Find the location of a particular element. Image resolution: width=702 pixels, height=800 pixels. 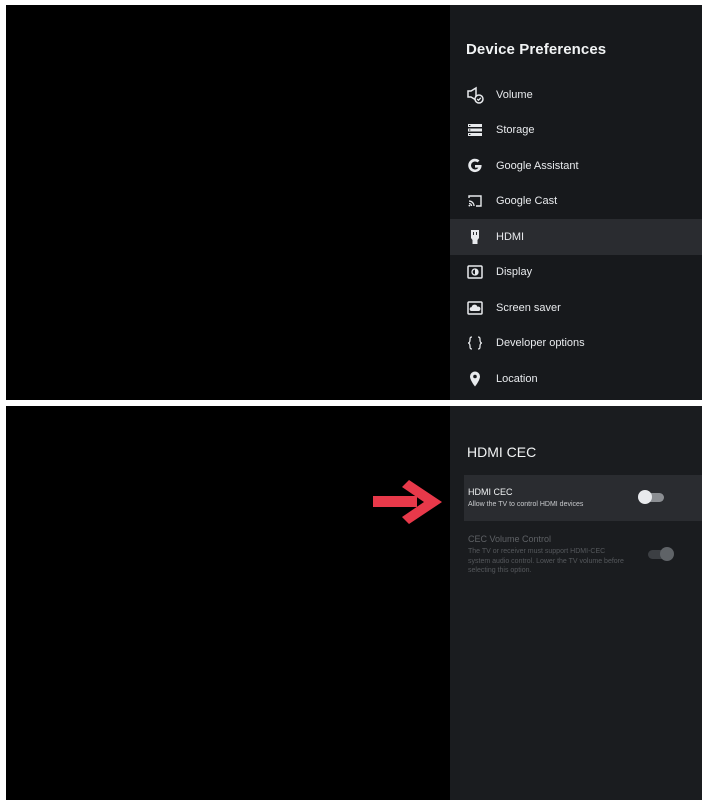

braces-icon is located at coordinates (475, 343).